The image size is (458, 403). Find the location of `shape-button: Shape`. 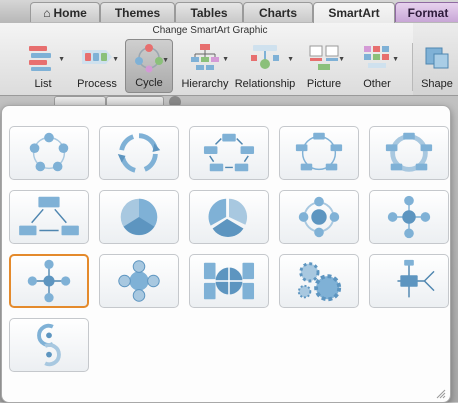

shape-button: Shape is located at coordinates (437, 66).